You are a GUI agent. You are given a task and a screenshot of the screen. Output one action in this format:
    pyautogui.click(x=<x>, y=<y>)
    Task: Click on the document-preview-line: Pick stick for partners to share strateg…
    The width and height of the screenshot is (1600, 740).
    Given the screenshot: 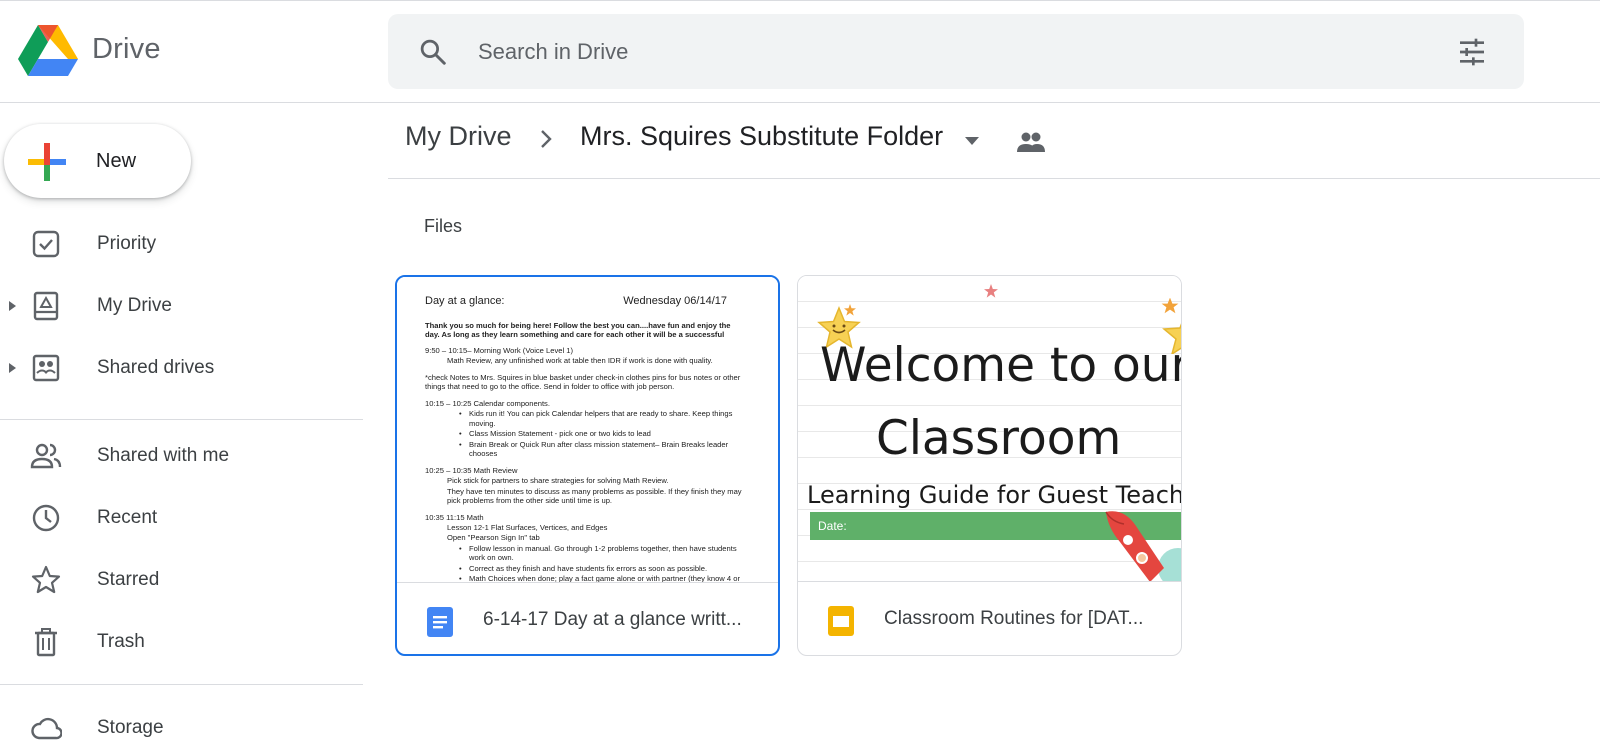 What is the action you would take?
    pyautogui.click(x=558, y=481)
    